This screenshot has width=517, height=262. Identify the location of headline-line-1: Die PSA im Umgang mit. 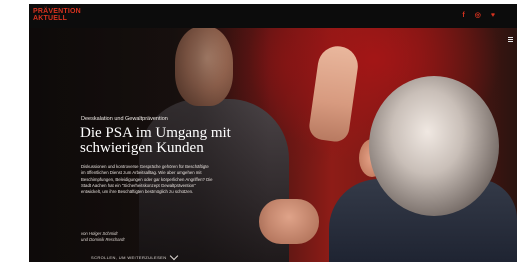
(155, 133).